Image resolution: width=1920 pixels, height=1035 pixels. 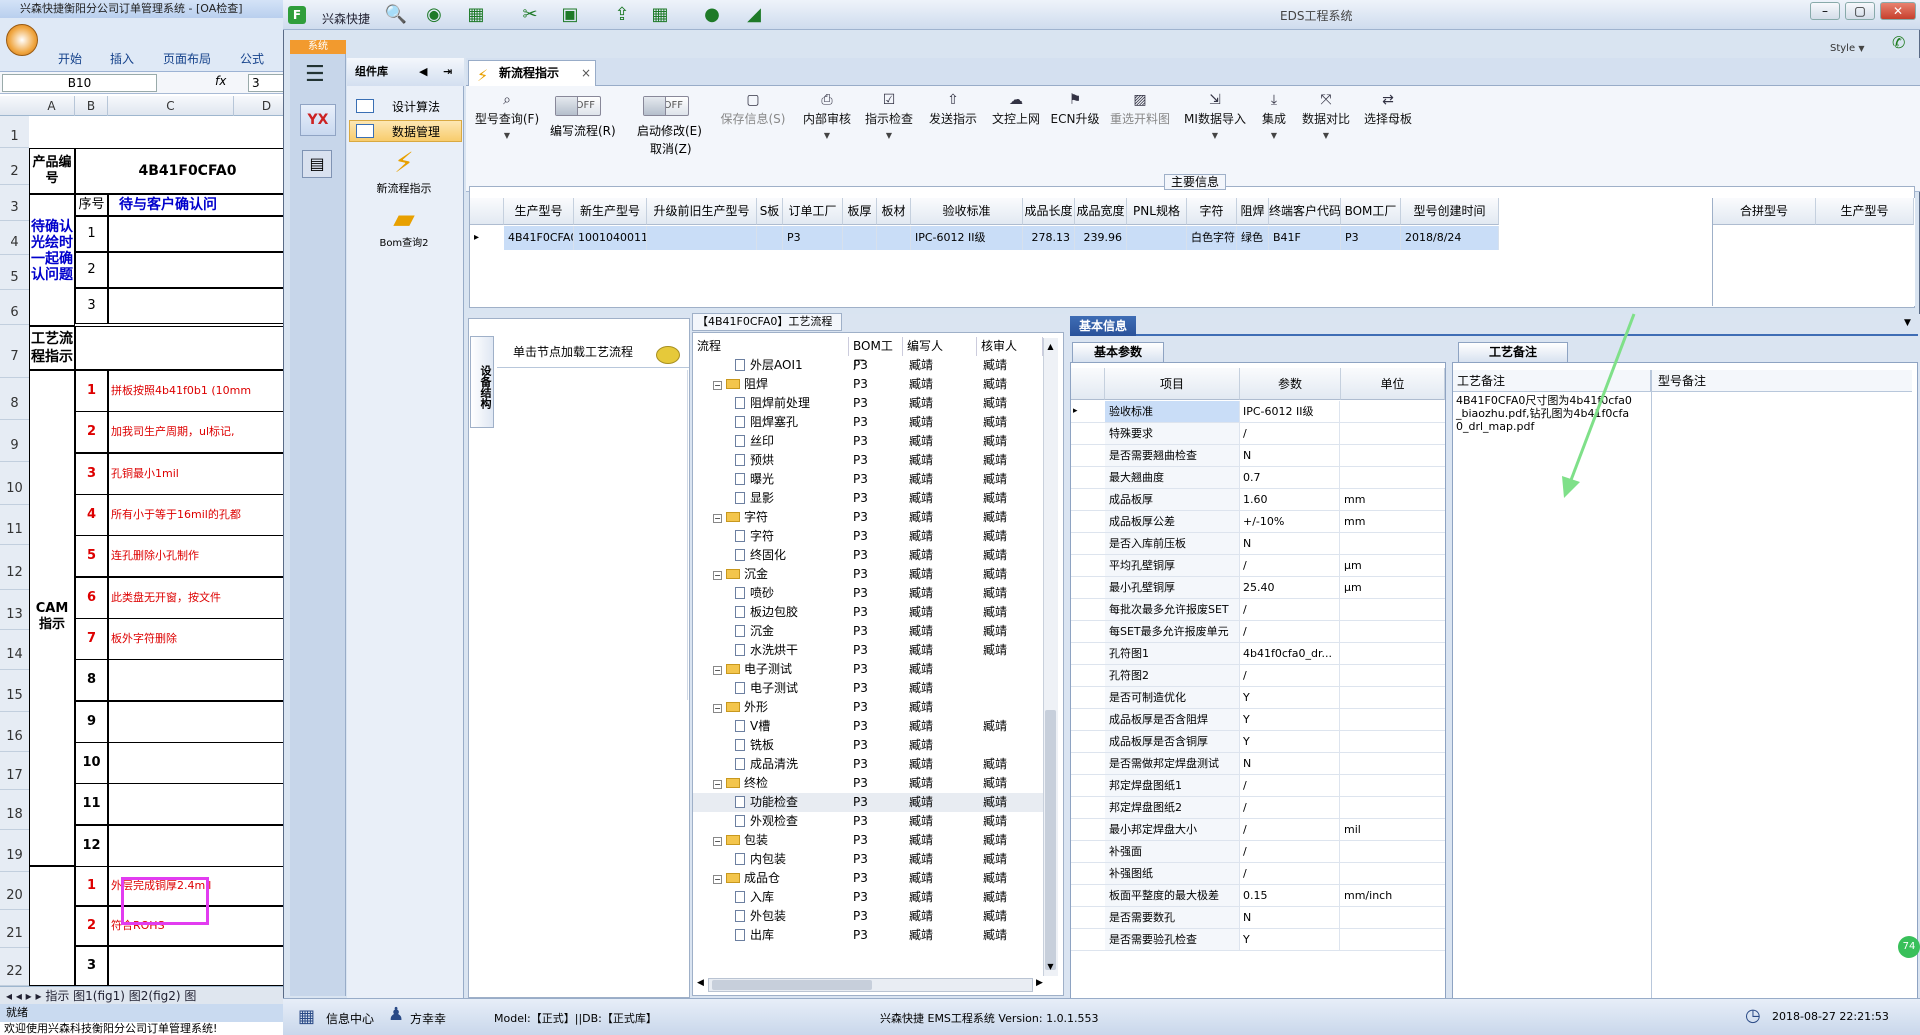 What do you see at coordinates (868, 517) in the screenshot?
I see `flow-tree-row: − 字符 P3 臧靖 臧靖` at bounding box center [868, 517].